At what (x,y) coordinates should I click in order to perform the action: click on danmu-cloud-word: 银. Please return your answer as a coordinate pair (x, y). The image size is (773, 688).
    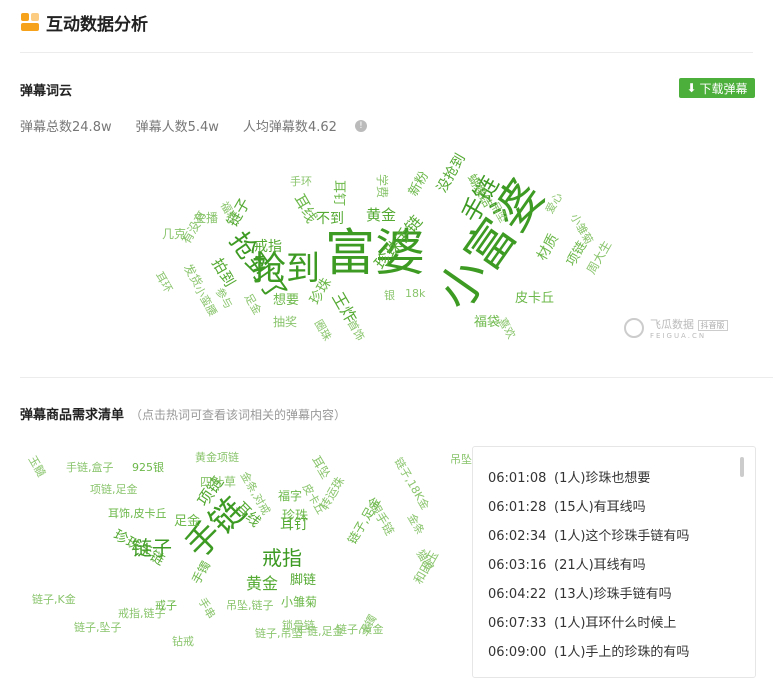
    Looking at the image, I should click on (389, 295).